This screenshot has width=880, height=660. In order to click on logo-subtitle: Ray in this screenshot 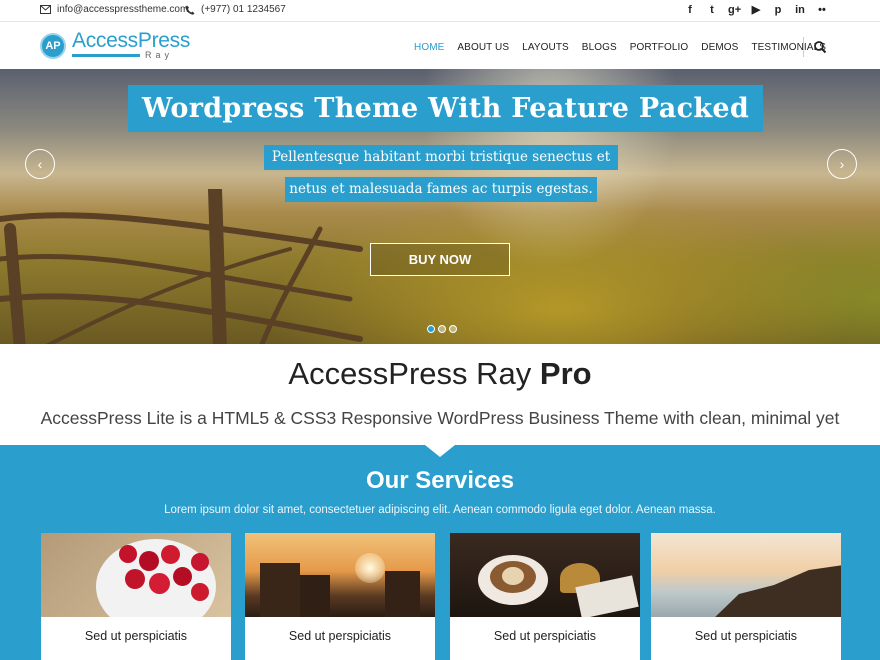, I will do `click(159, 55)`.